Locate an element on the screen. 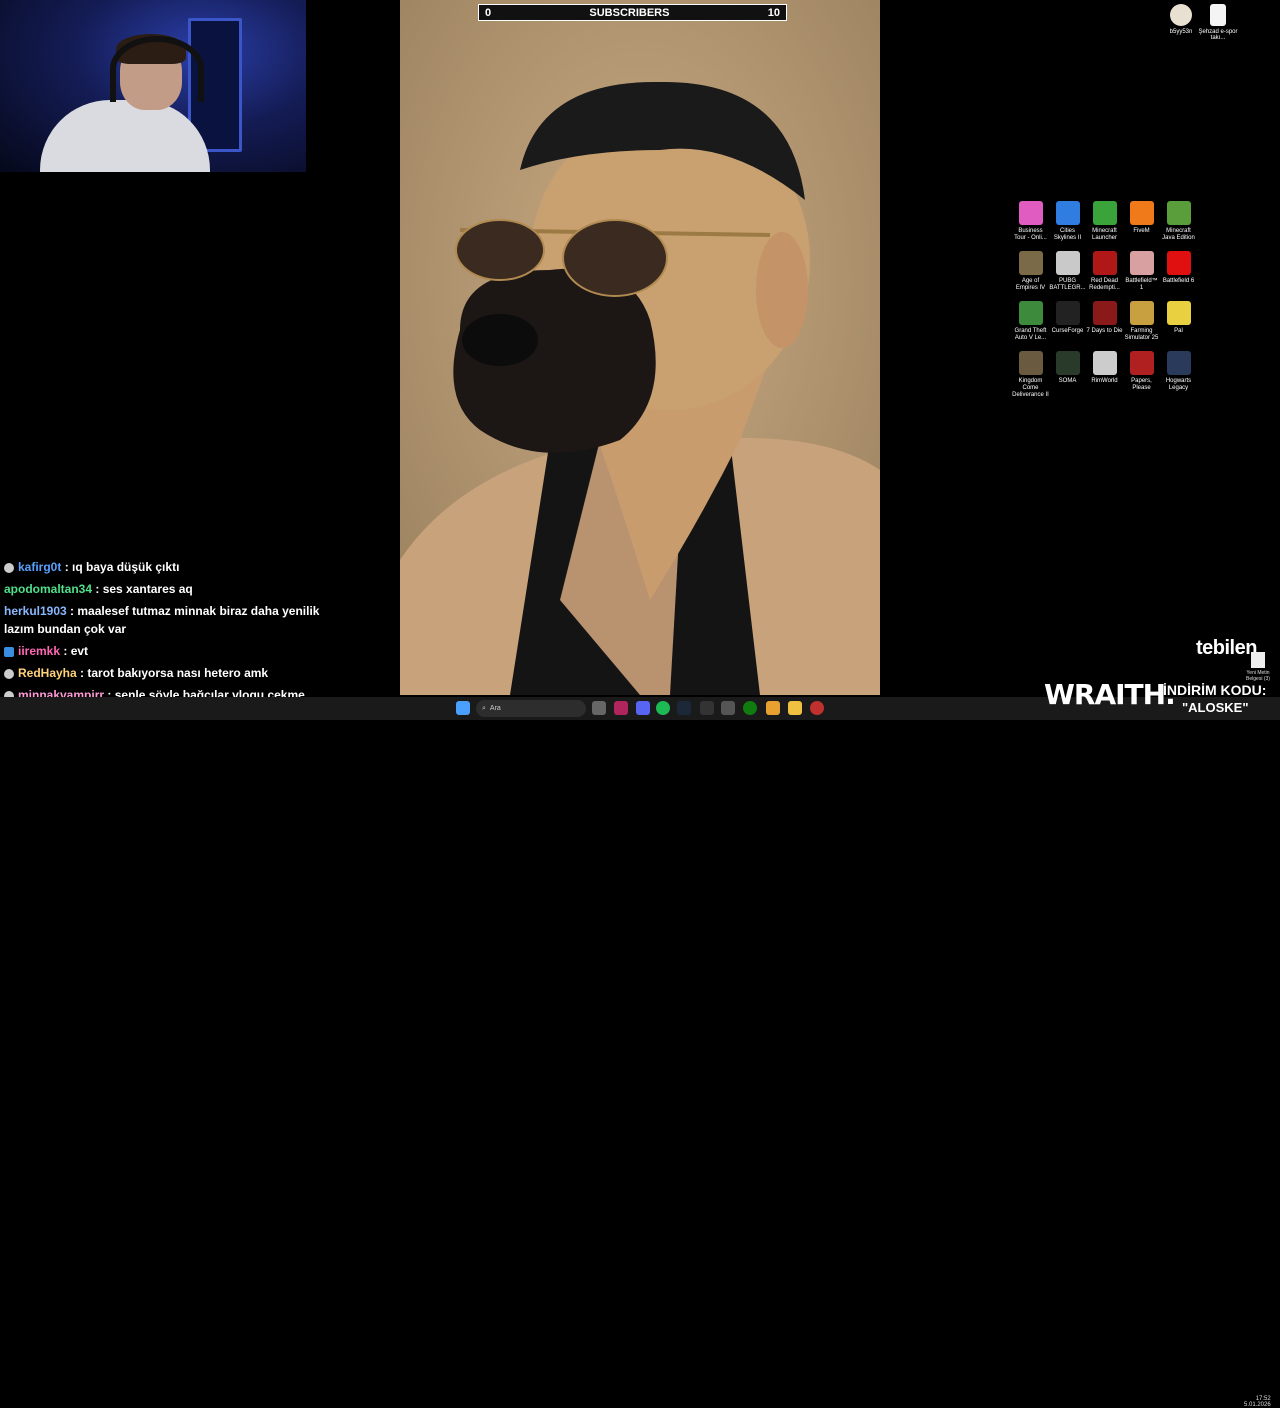  fivem-icon is located at coordinates (1141, 213).